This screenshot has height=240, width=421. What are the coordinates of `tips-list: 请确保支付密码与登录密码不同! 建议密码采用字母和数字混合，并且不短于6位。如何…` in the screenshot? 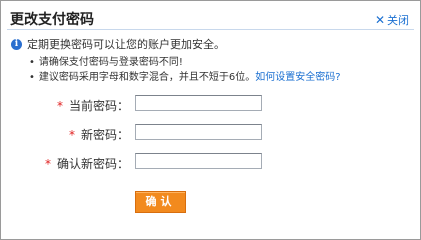 It's located at (185, 70).